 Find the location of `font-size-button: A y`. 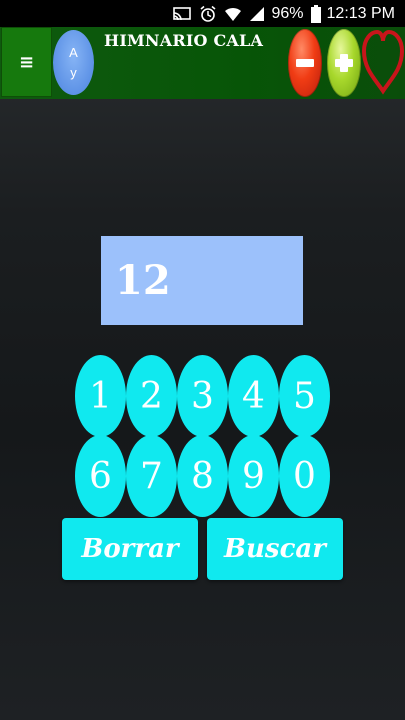

font-size-button: A y is located at coordinates (73, 62).